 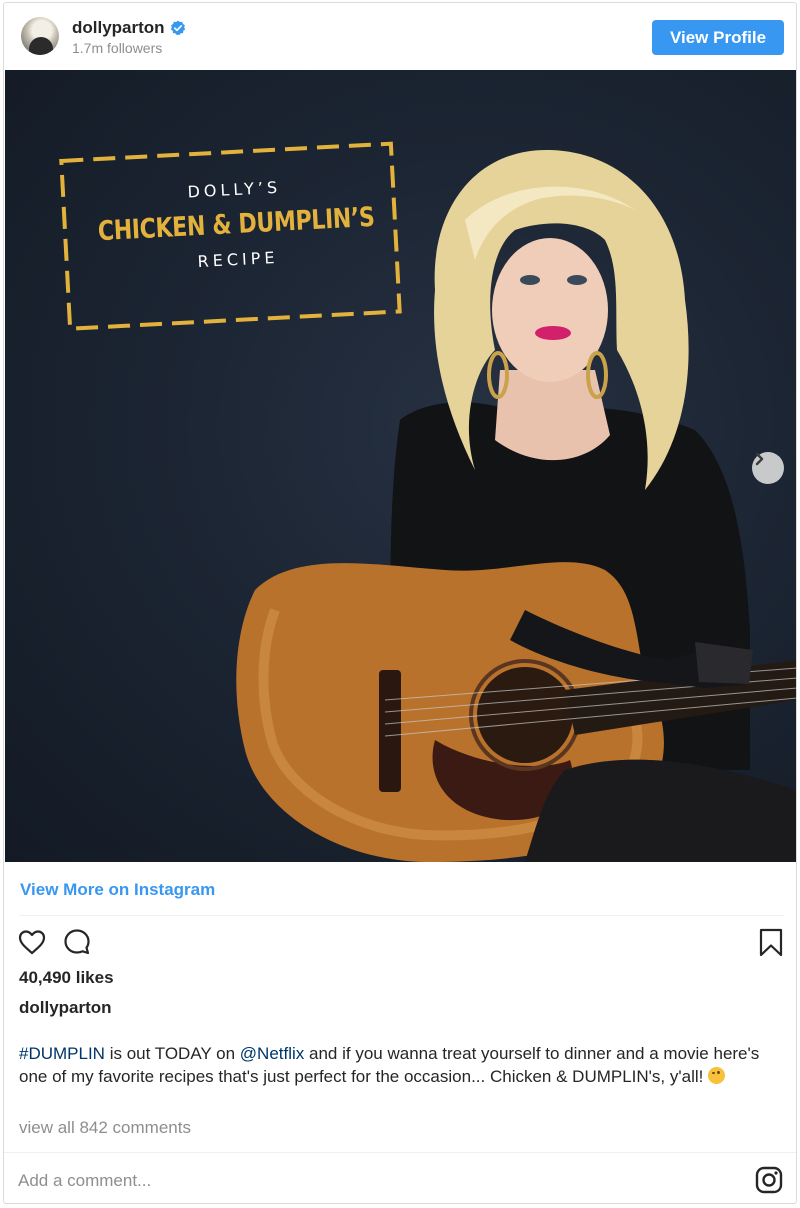 I want to click on view-profile-button: View Profile, so click(x=718, y=37).